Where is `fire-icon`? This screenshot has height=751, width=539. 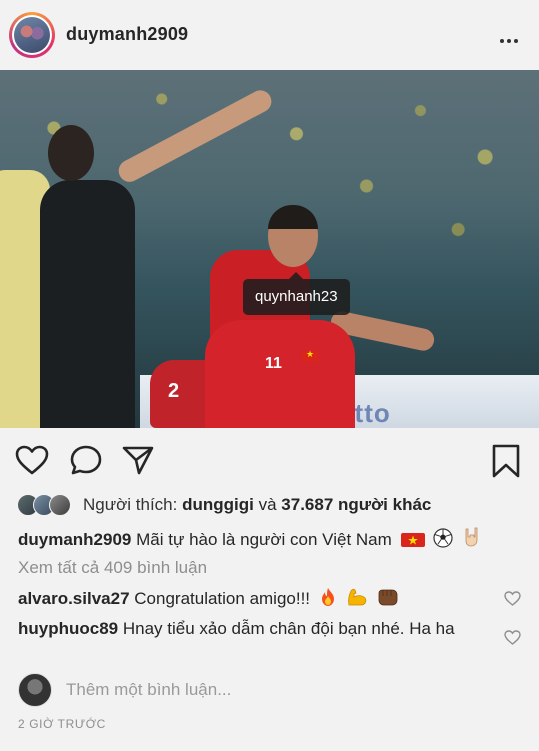 fire-icon is located at coordinates (327, 597).